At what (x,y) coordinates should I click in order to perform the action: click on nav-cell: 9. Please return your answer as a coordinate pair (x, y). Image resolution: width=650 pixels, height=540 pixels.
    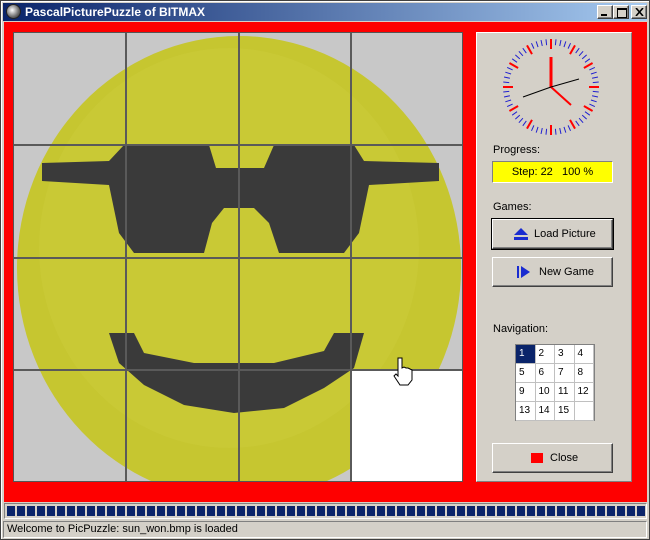
    Looking at the image, I should click on (526, 392).